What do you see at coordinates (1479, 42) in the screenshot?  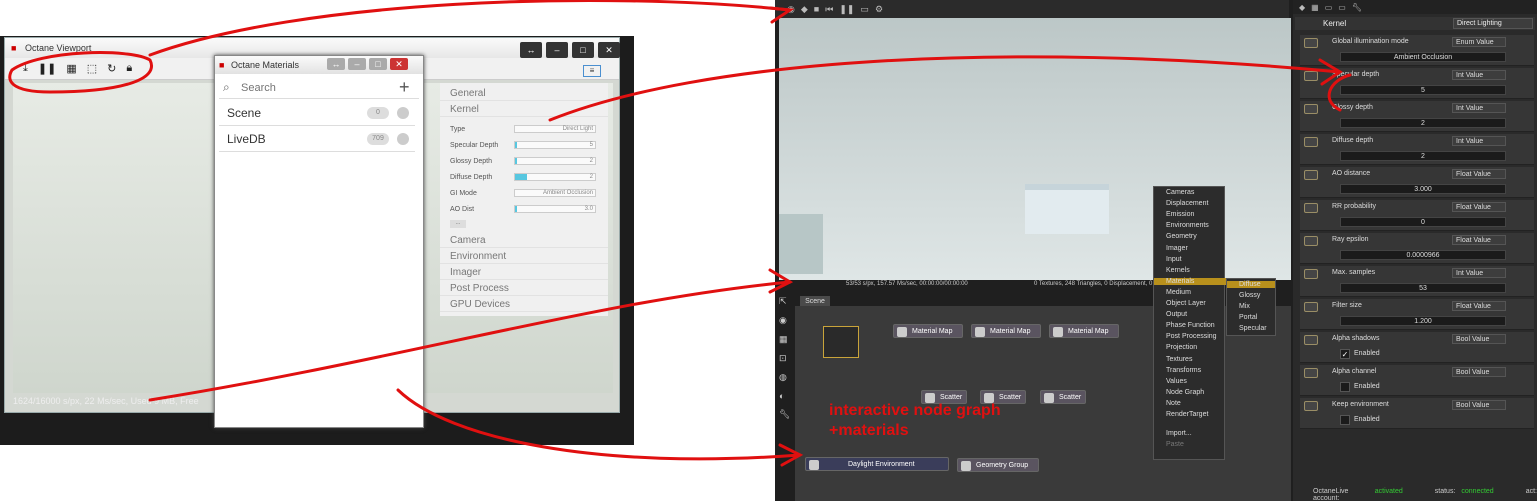 I see `value-type-select: Enum Value` at bounding box center [1479, 42].